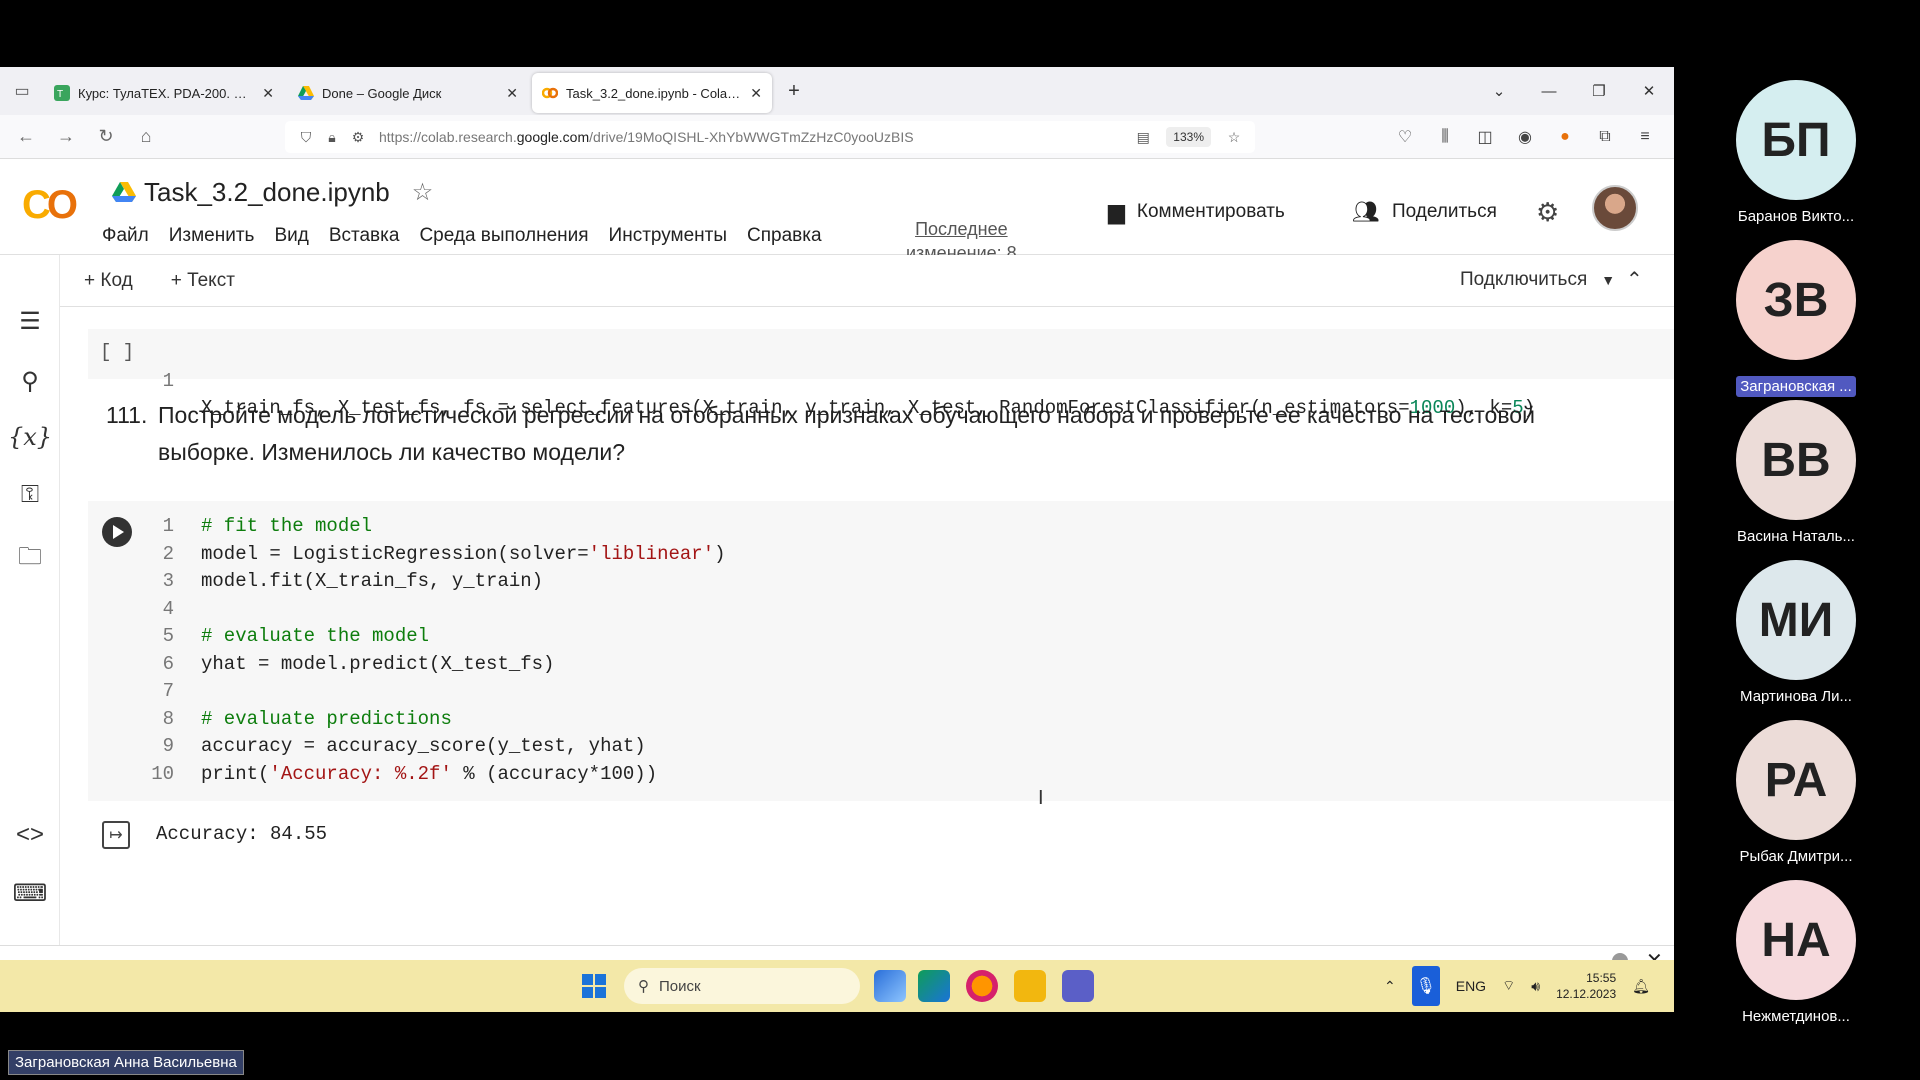 This screenshot has height=1080, width=1920. Describe the element at coordinates (66, 137) in the screenshot. I see `forward-arrow-icon: →` at that location.